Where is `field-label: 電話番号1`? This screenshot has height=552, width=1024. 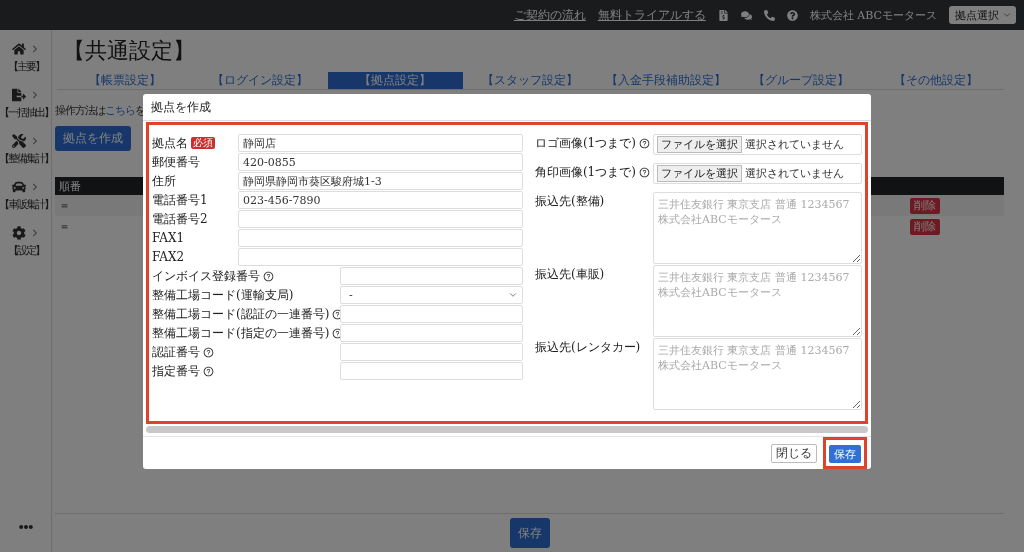
field-label: 電話番号1 is located at coordinates (180, 200).